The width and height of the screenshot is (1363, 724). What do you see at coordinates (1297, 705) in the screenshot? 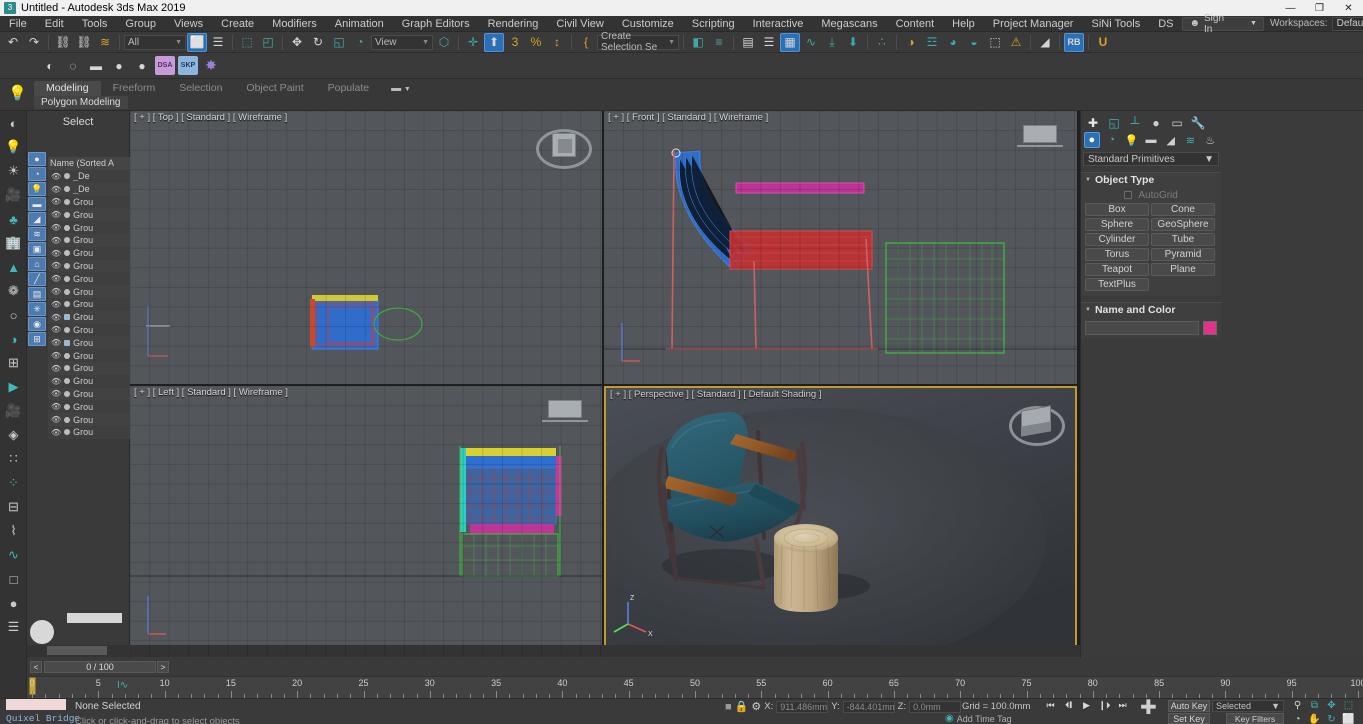
I see `zoom-button: ⚲` at bounding box center [1297, 705].